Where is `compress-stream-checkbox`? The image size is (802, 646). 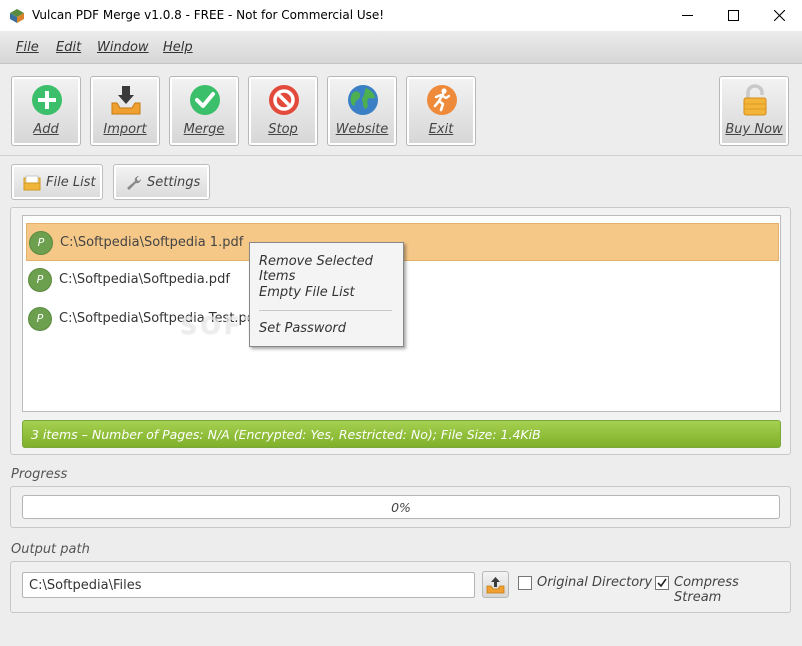 compress-stream-checkbox is located at coordinates (662, 583).